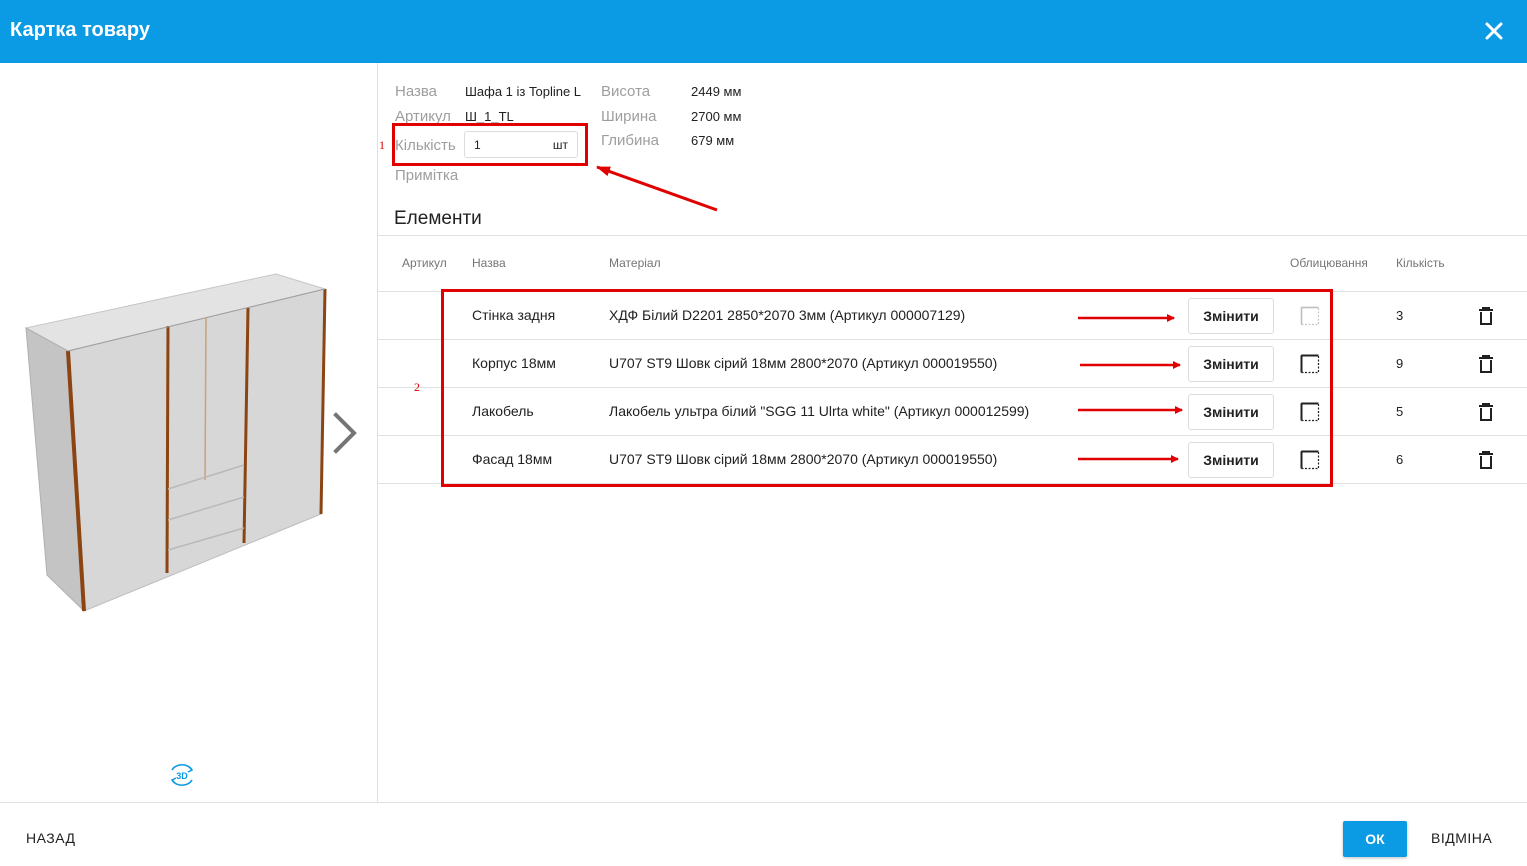  I want to click on element-quantity: 3, so click(1400, 315).